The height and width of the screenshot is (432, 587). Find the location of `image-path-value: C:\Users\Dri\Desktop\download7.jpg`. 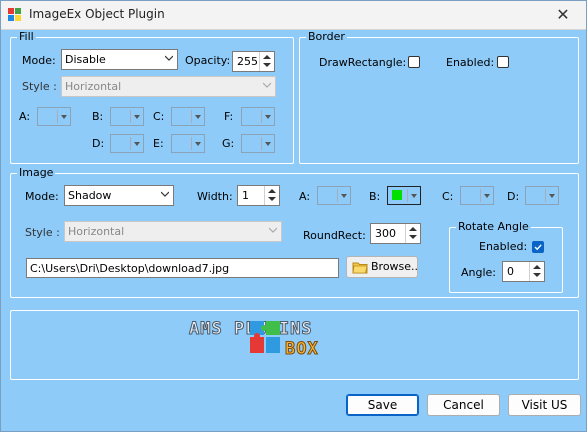

image-path-value: C:\Users\Dri\Desktop\download7.jpg is located at coordinates (130, 268).